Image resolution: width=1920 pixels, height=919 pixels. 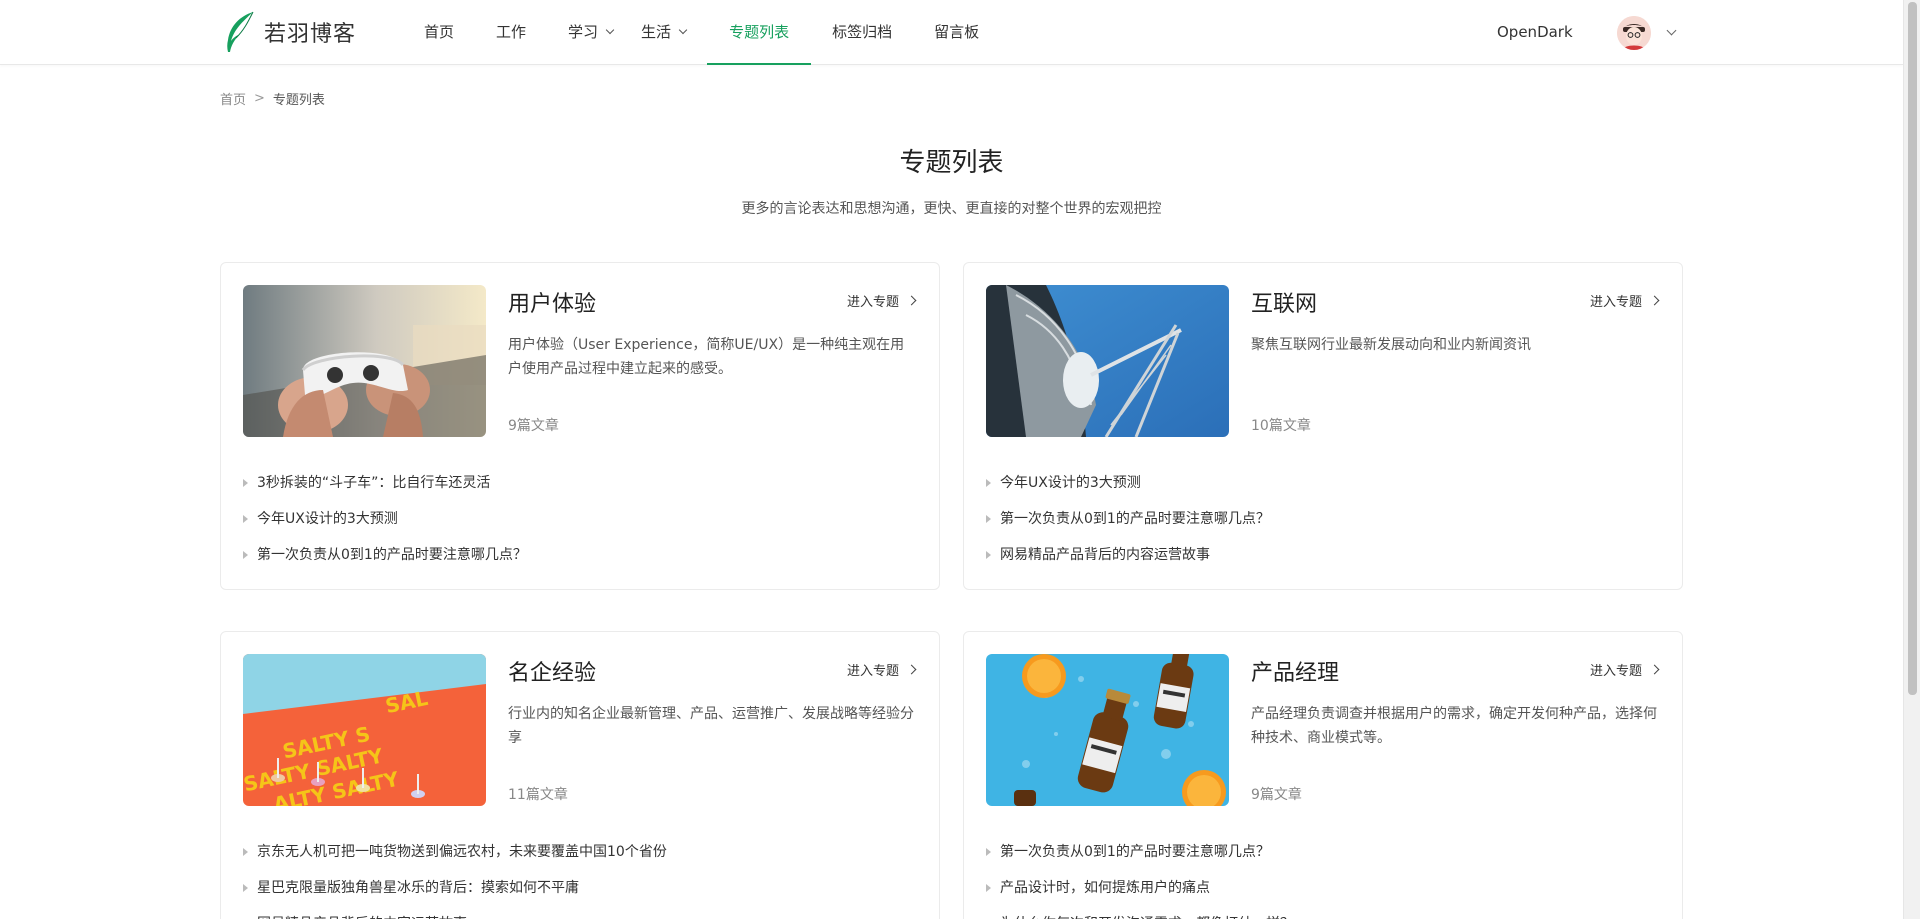 What do you see at coordinates (711, 726) in the screenshot?
I see `topic-description: 行业内的知名企业最新管理、产品、运营推广、发展战略等经验分享` at bounding box center [711, 726].